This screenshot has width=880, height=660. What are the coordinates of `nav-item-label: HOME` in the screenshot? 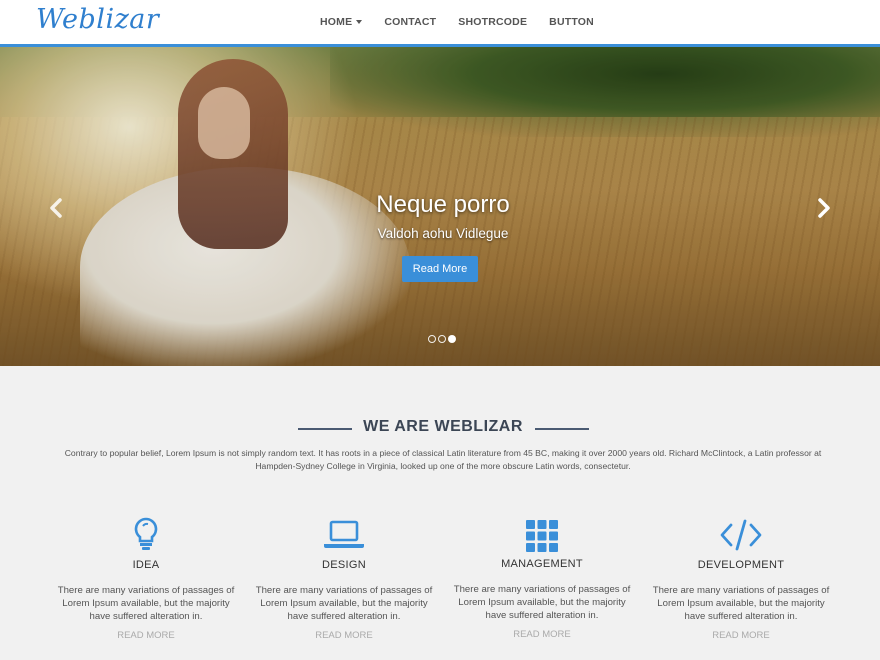 It's located at (336, 22).